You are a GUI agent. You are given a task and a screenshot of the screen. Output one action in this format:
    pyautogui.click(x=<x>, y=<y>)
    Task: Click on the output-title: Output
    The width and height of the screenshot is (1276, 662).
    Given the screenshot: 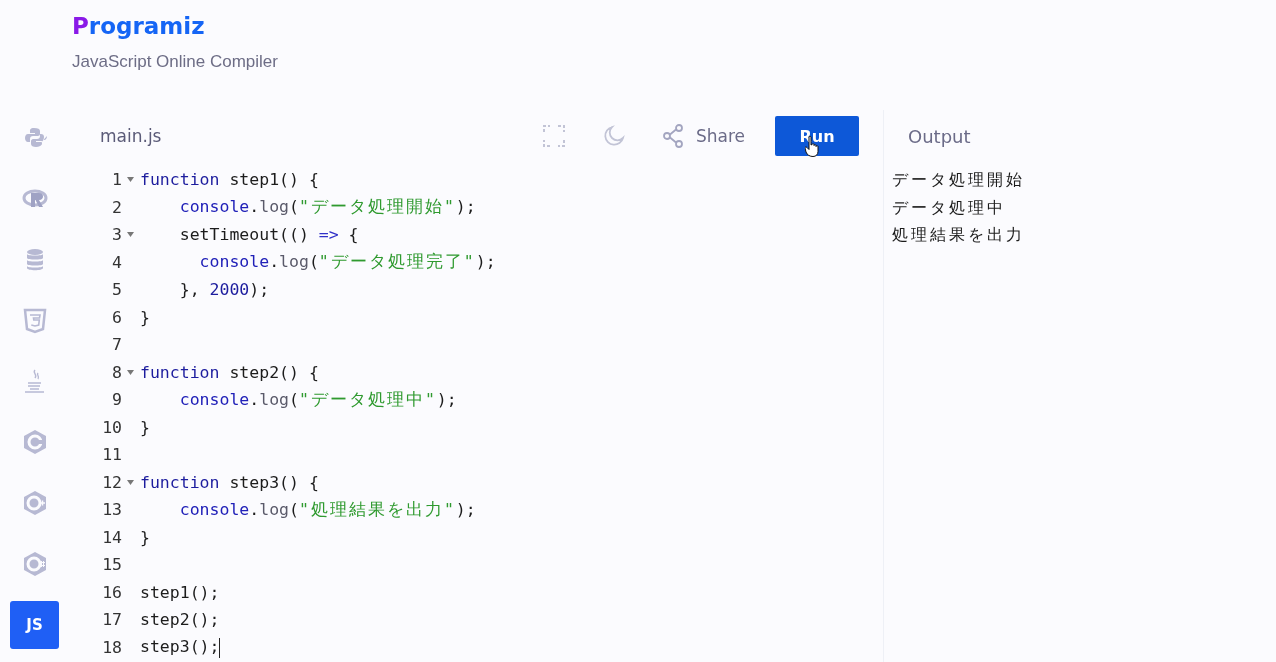 What is the action you would take?
    pyautogui.click(x=939, y=136)
    